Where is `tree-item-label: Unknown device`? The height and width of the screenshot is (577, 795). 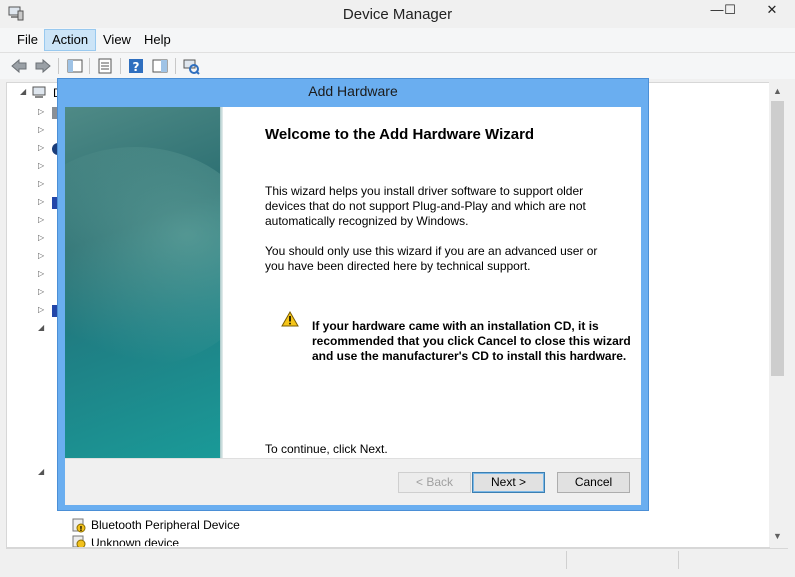
tree-item-label: Unknown device is located at coordinates (135, 541).